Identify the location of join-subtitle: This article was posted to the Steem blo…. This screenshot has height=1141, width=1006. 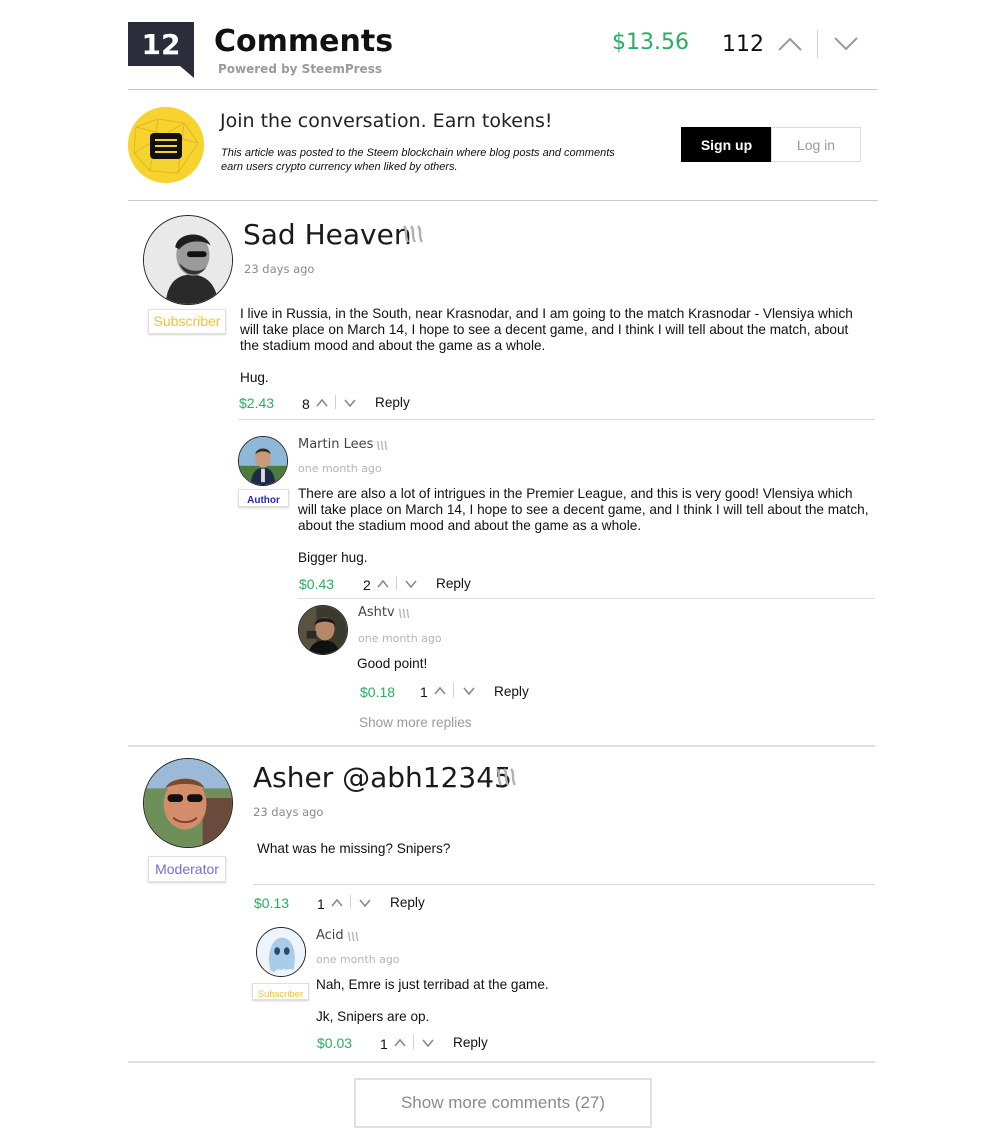
(418, 160).